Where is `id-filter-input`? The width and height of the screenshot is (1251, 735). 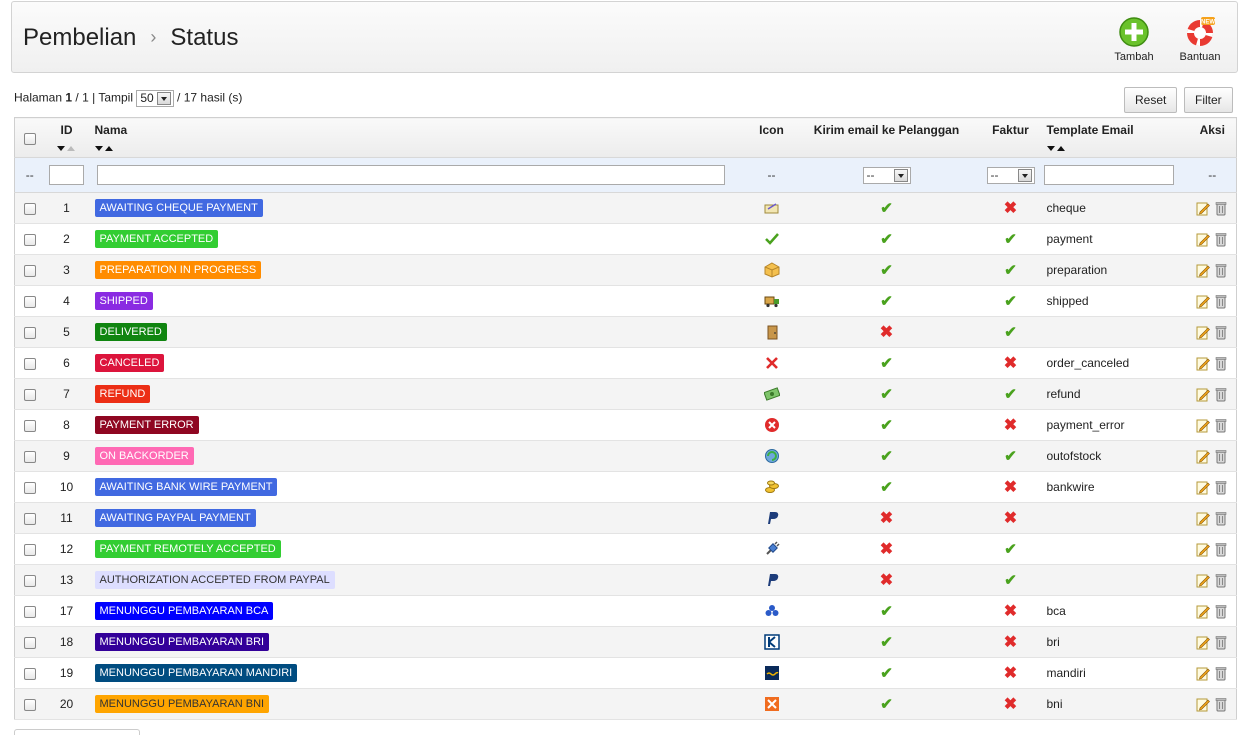 id-filter-input is located at coordinates (66, 175).